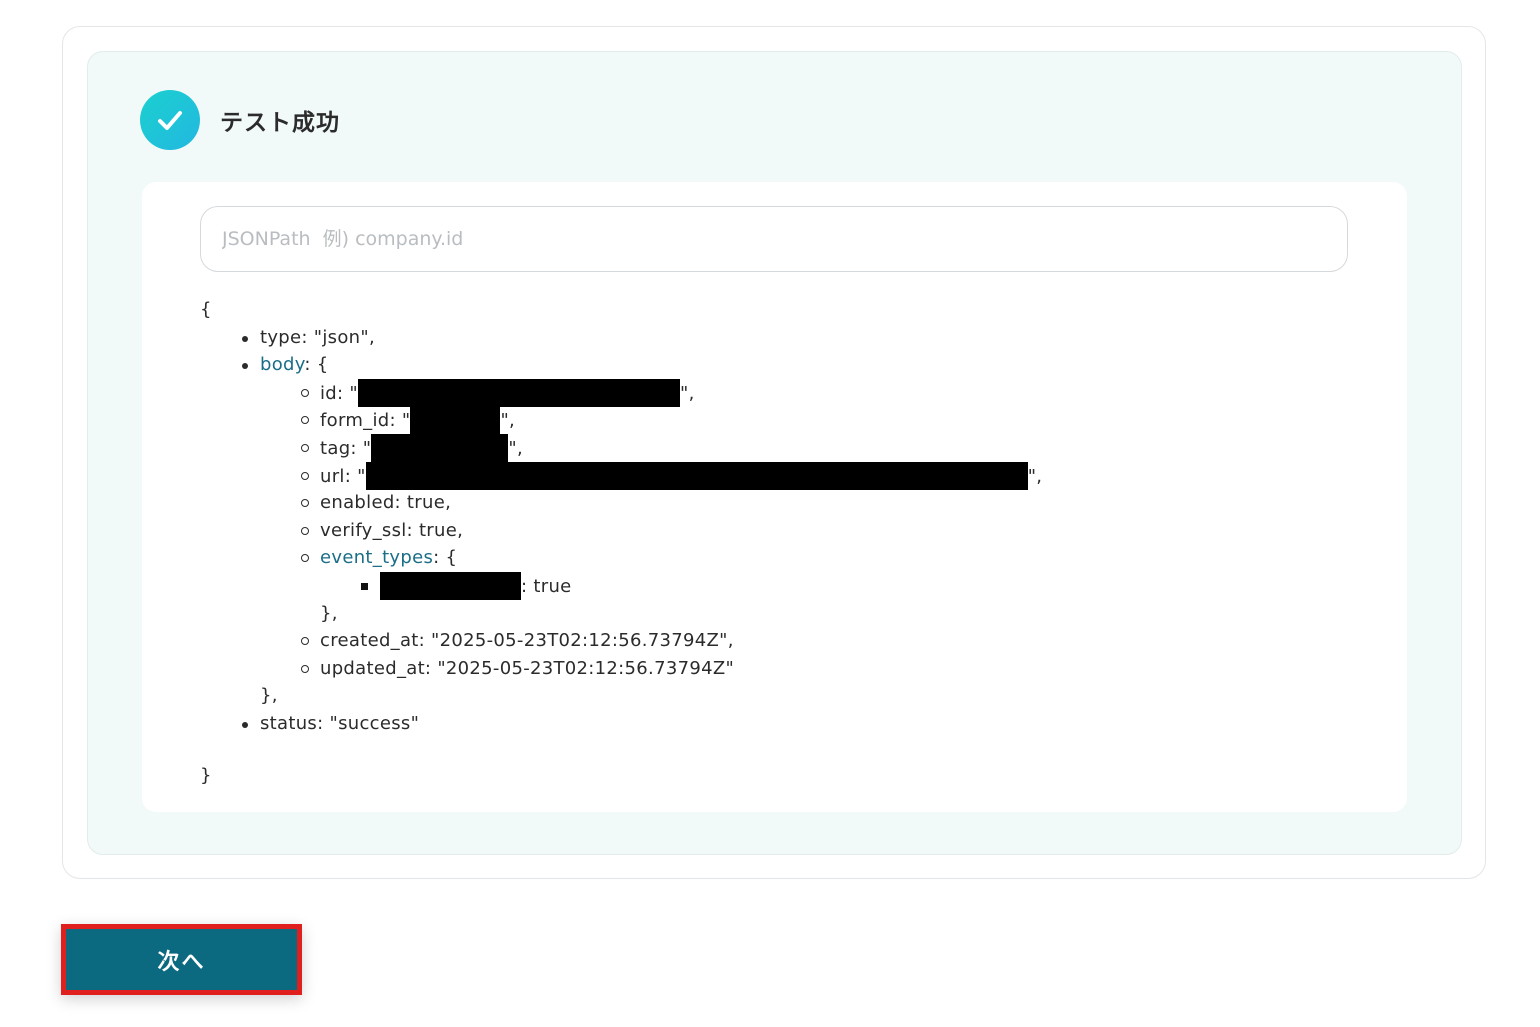 Image resolution: width=1540 pixels, height=1027 pixels. I want to click on status-header: テスト成功, so click(240, 120).